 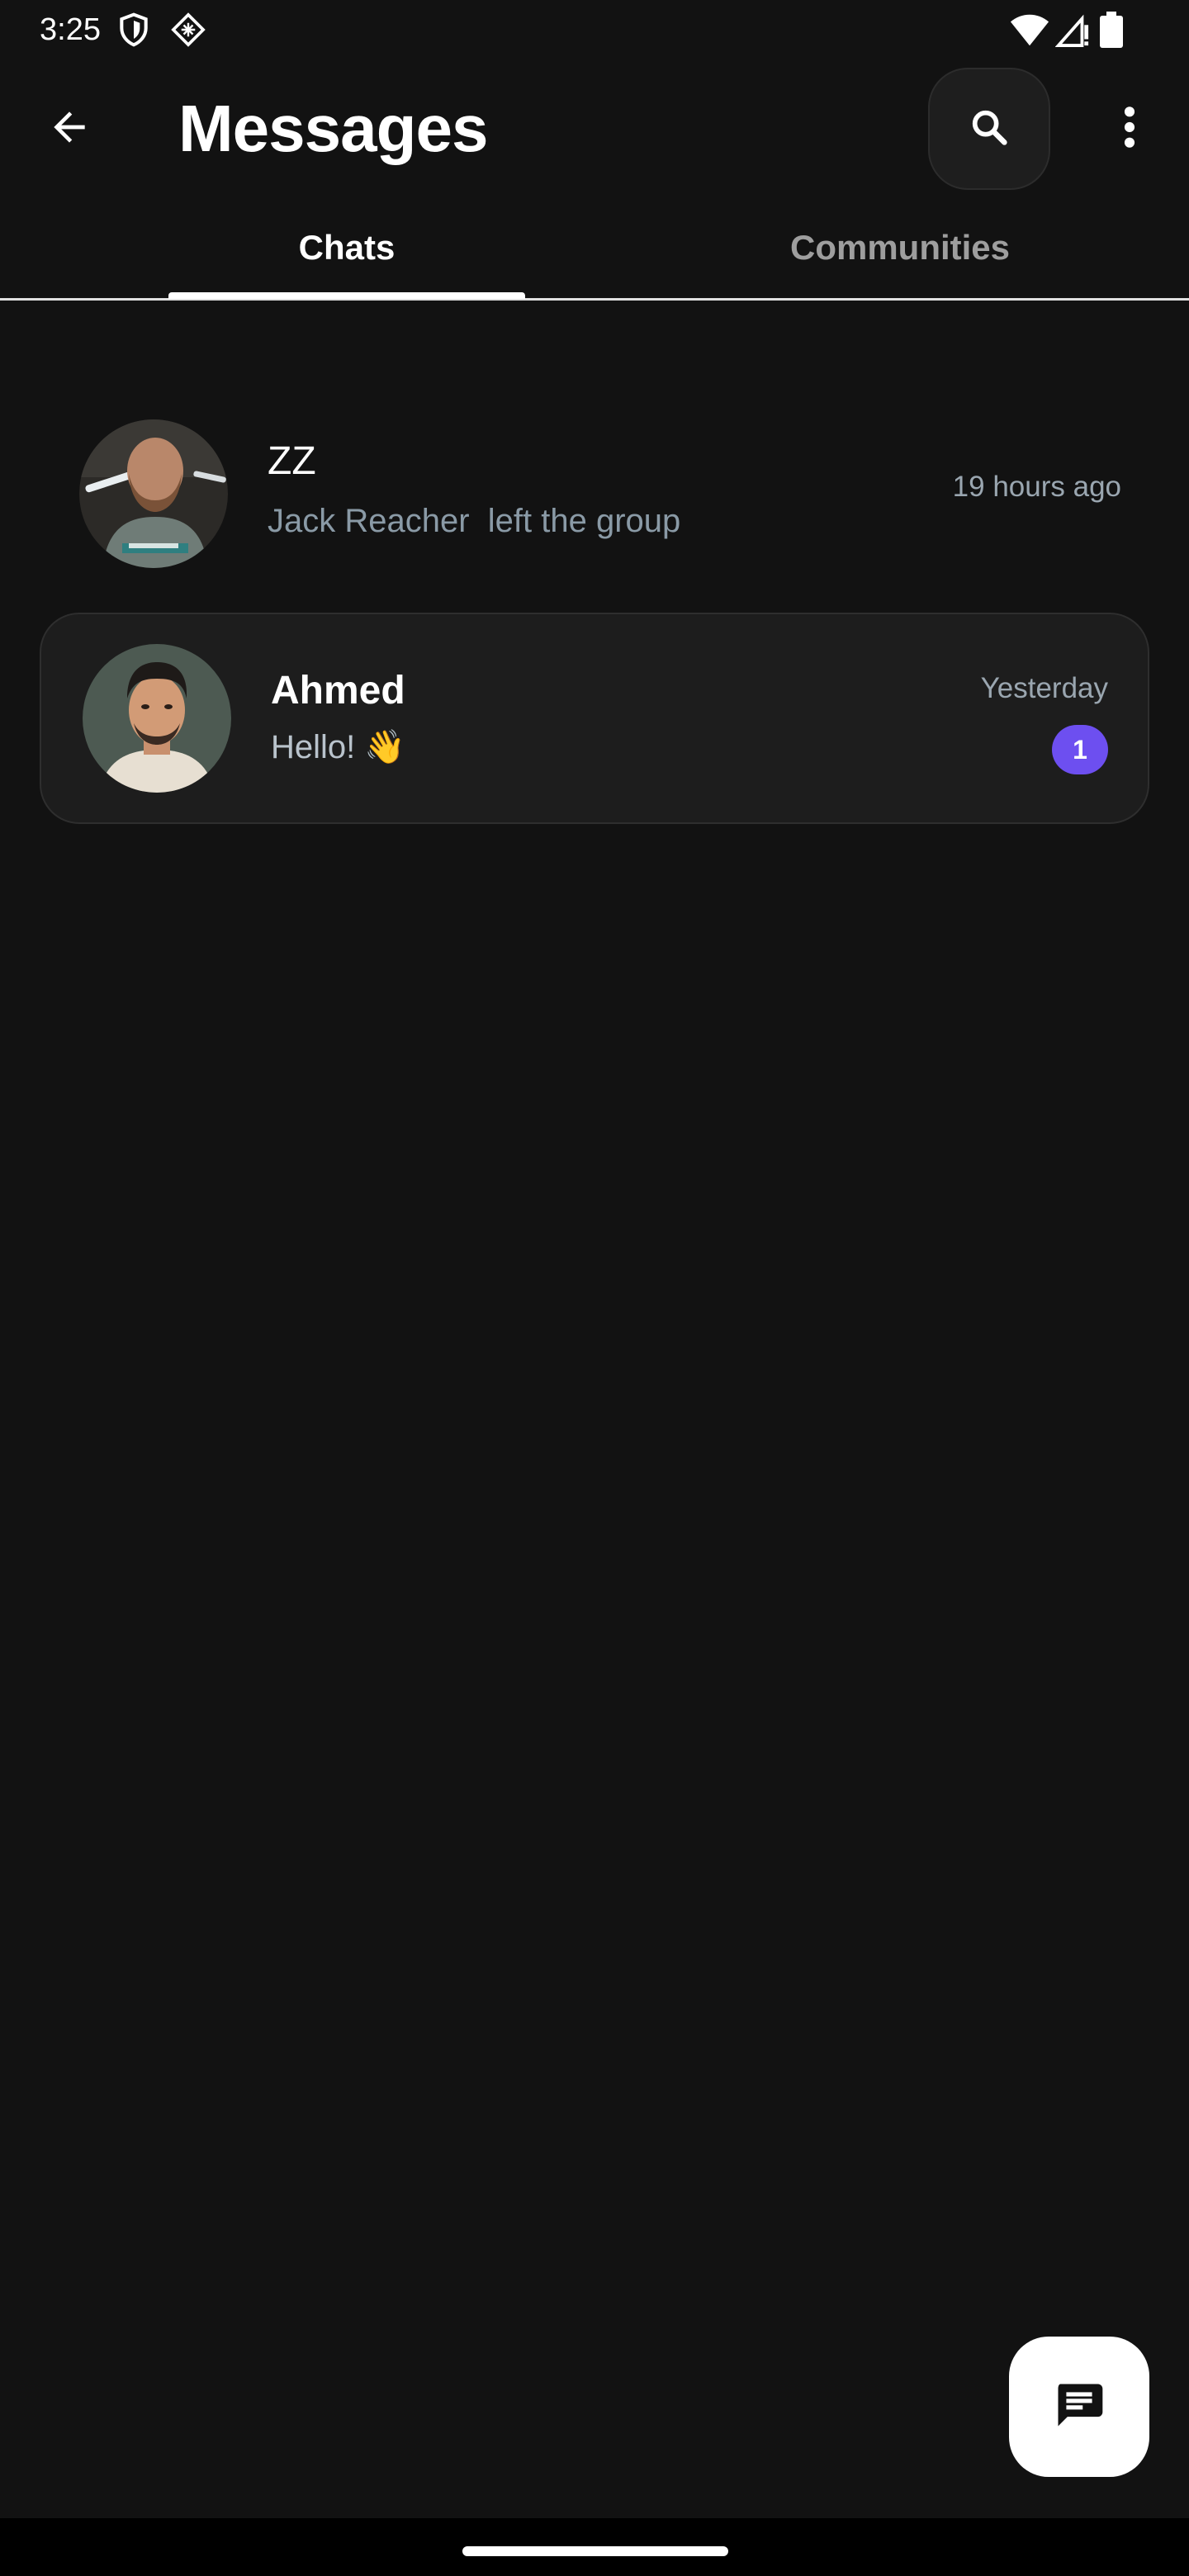 What do you see at coordinates (134, 30) in the screenshot?
I see `shield-icon` at bounding box center [134, 30].